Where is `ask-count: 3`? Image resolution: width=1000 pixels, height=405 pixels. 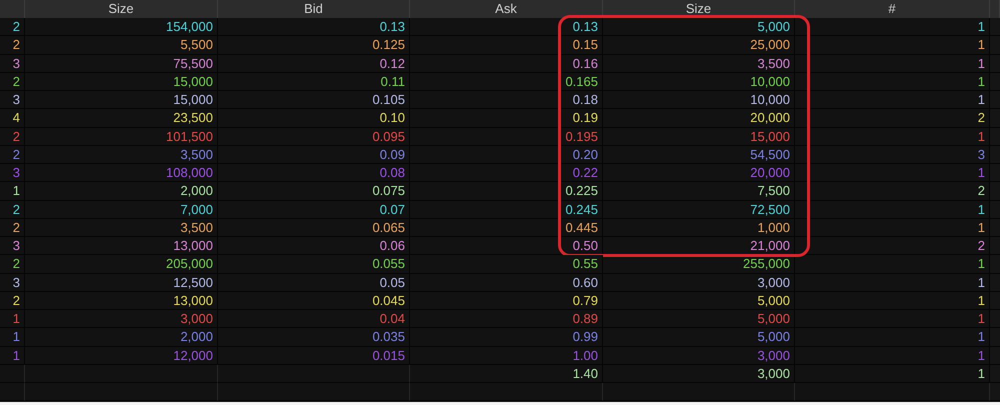
ask-count: 3 is located at coordinates (892, 155).